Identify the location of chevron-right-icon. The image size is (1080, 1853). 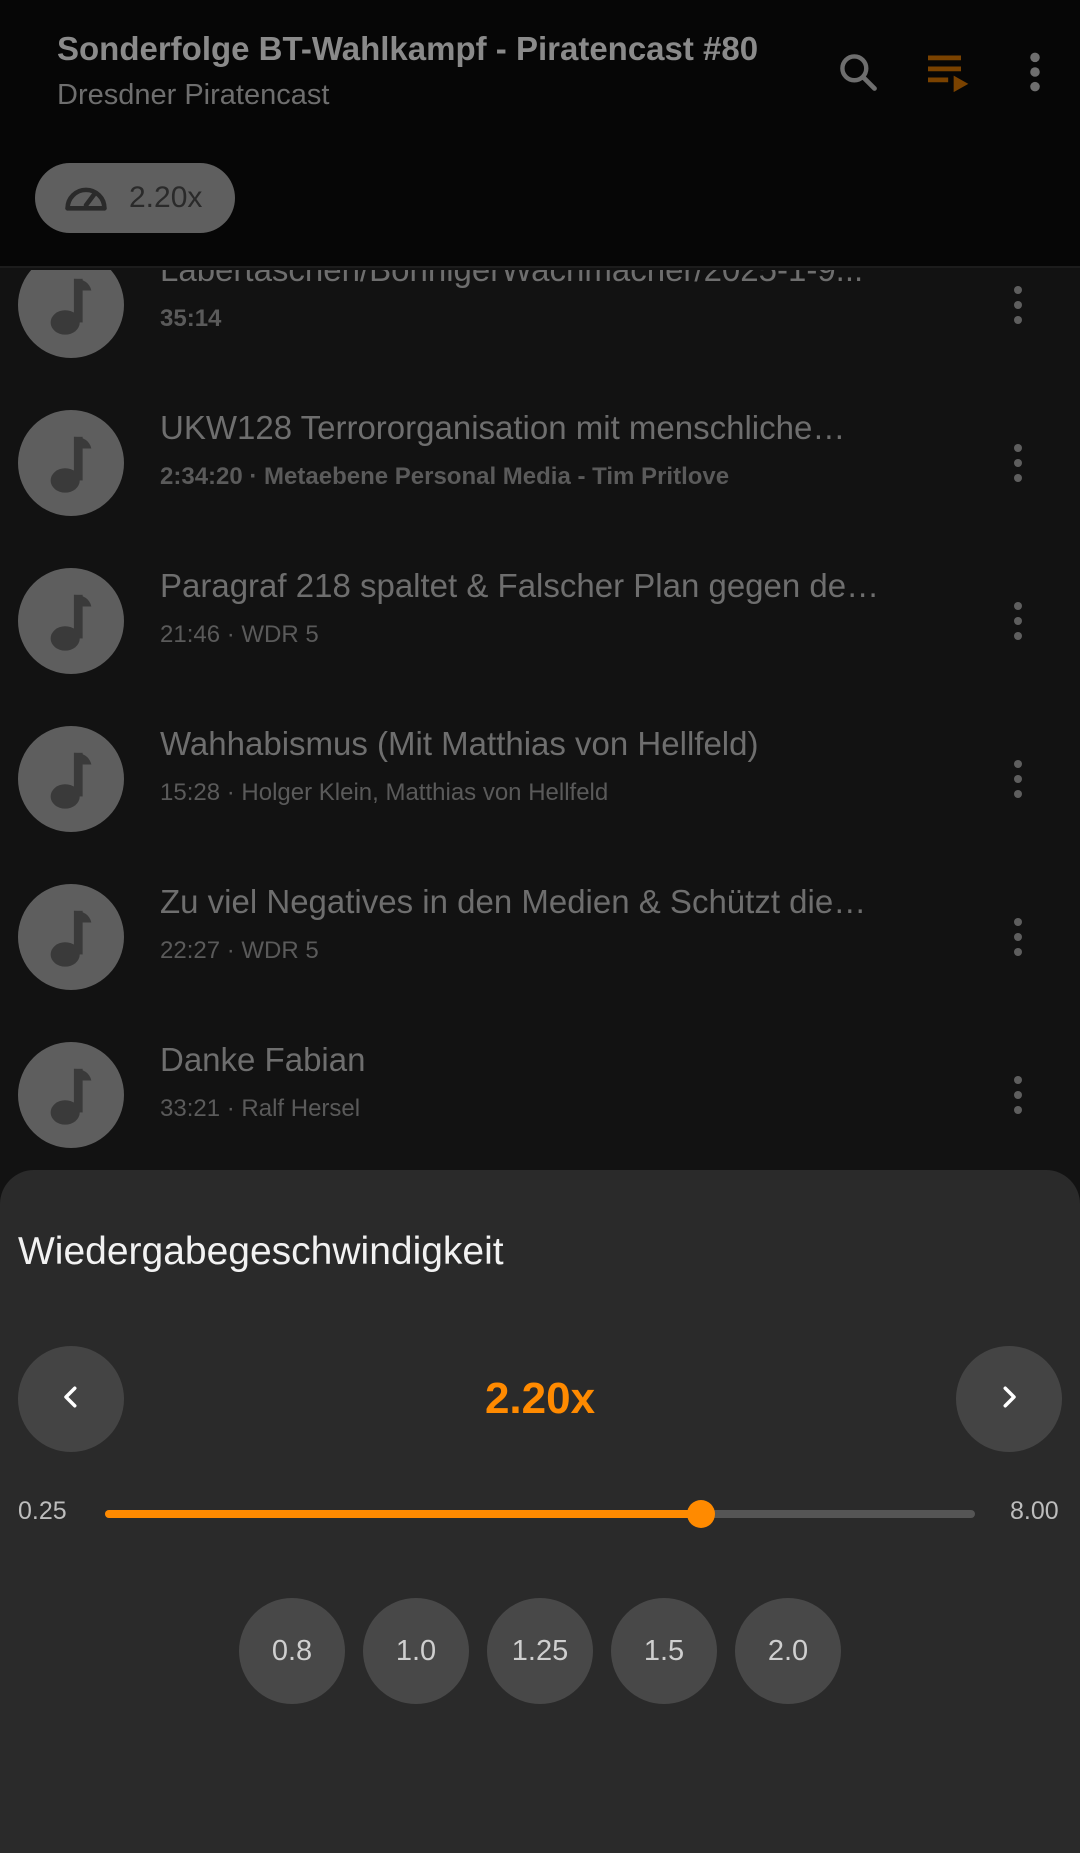
(1009, 1399).